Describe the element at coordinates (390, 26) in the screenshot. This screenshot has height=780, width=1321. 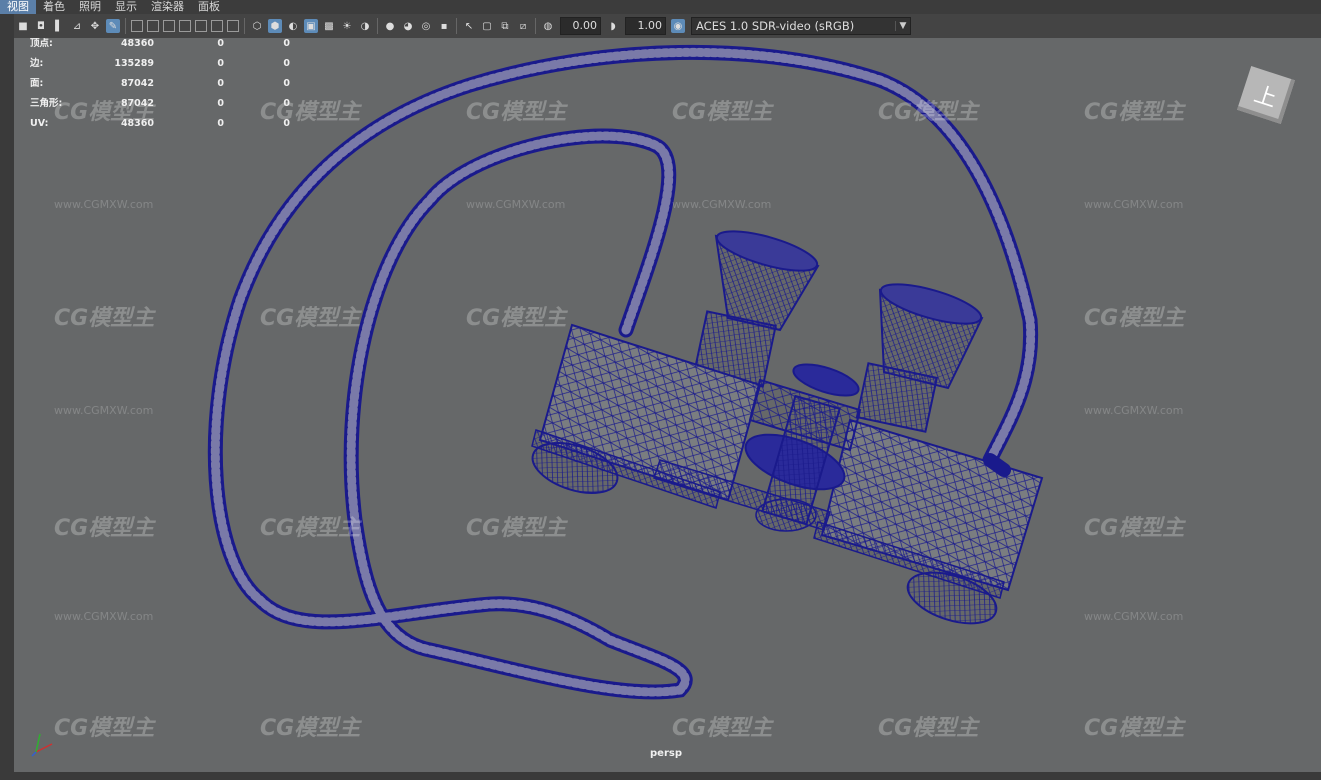
I see `screen-space-ao-icon: ●` at that location.